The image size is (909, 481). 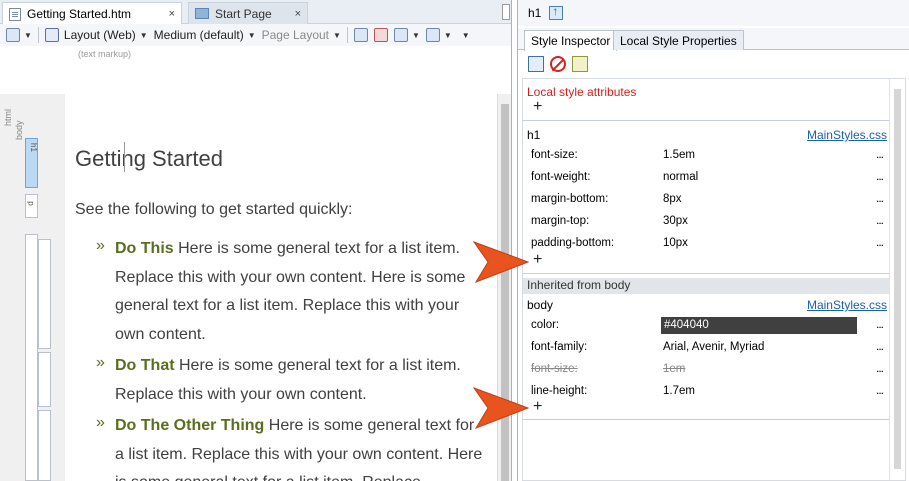 I want to click on structure-bars: html body h1 p, so click(x=32, y=287).